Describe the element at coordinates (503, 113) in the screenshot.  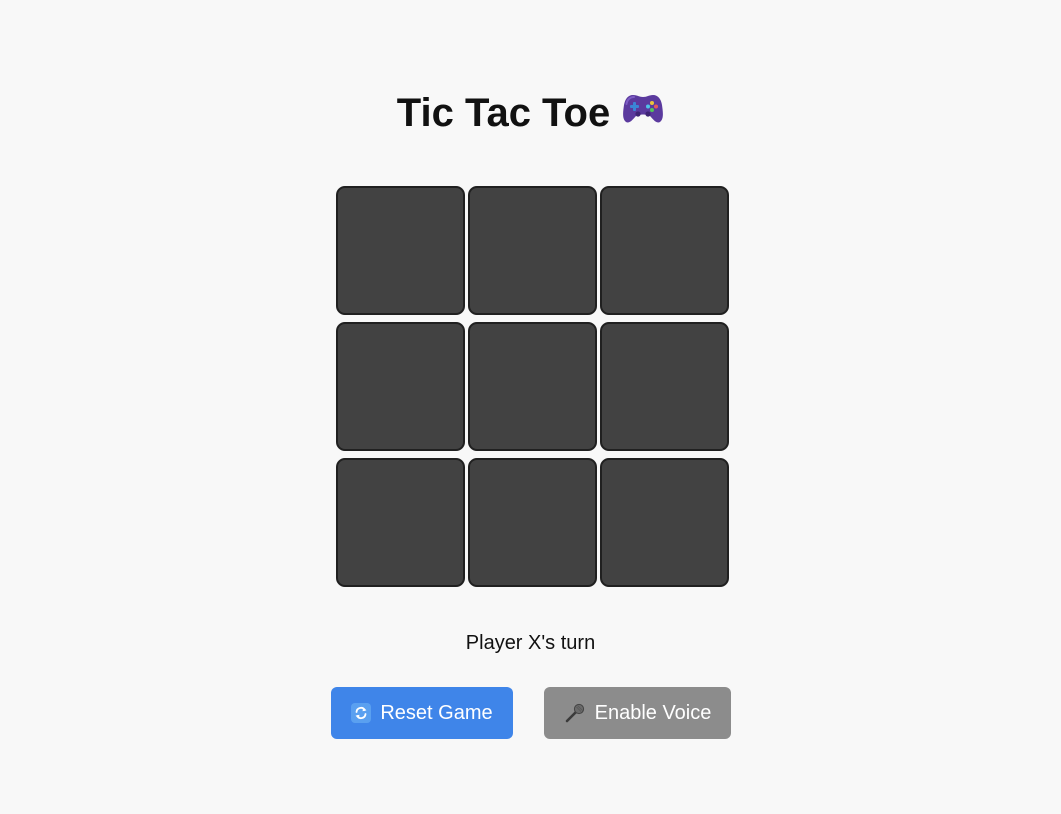
I see `title-text: Tic Tac Toe` at that location.